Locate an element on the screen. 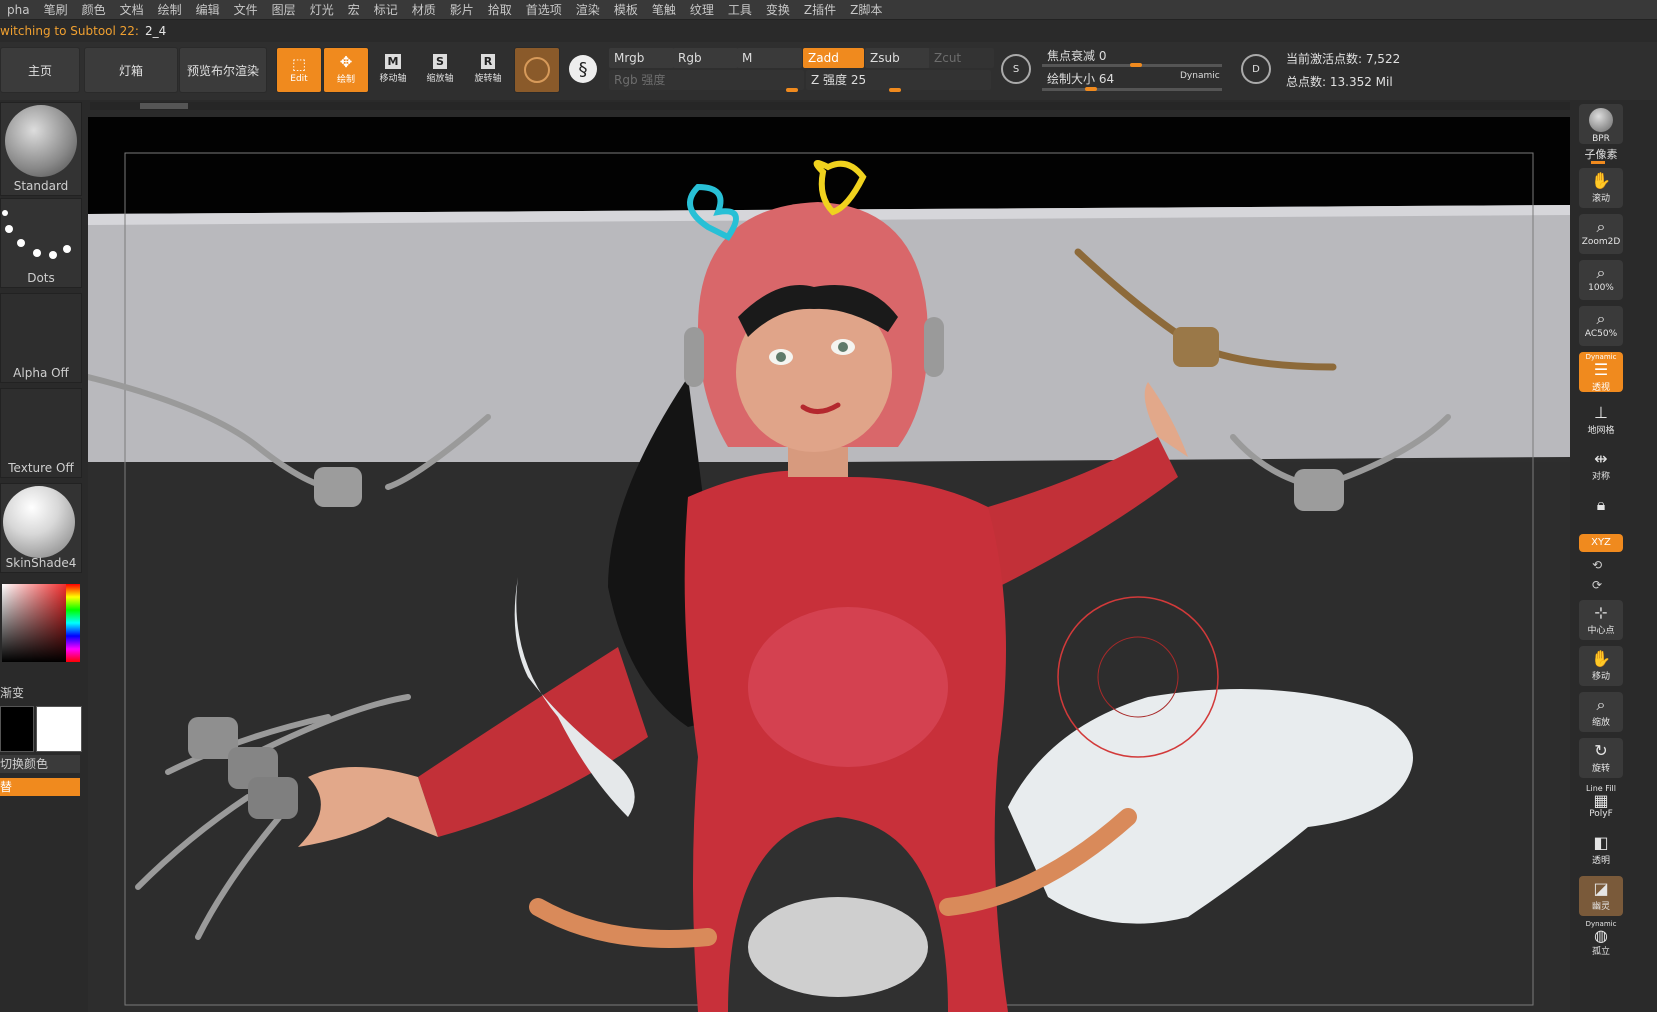 This screenshot has height=1012, width=1657. bpr-preview-button: 预览布尔渲染 is located at coordinates (223, 70).